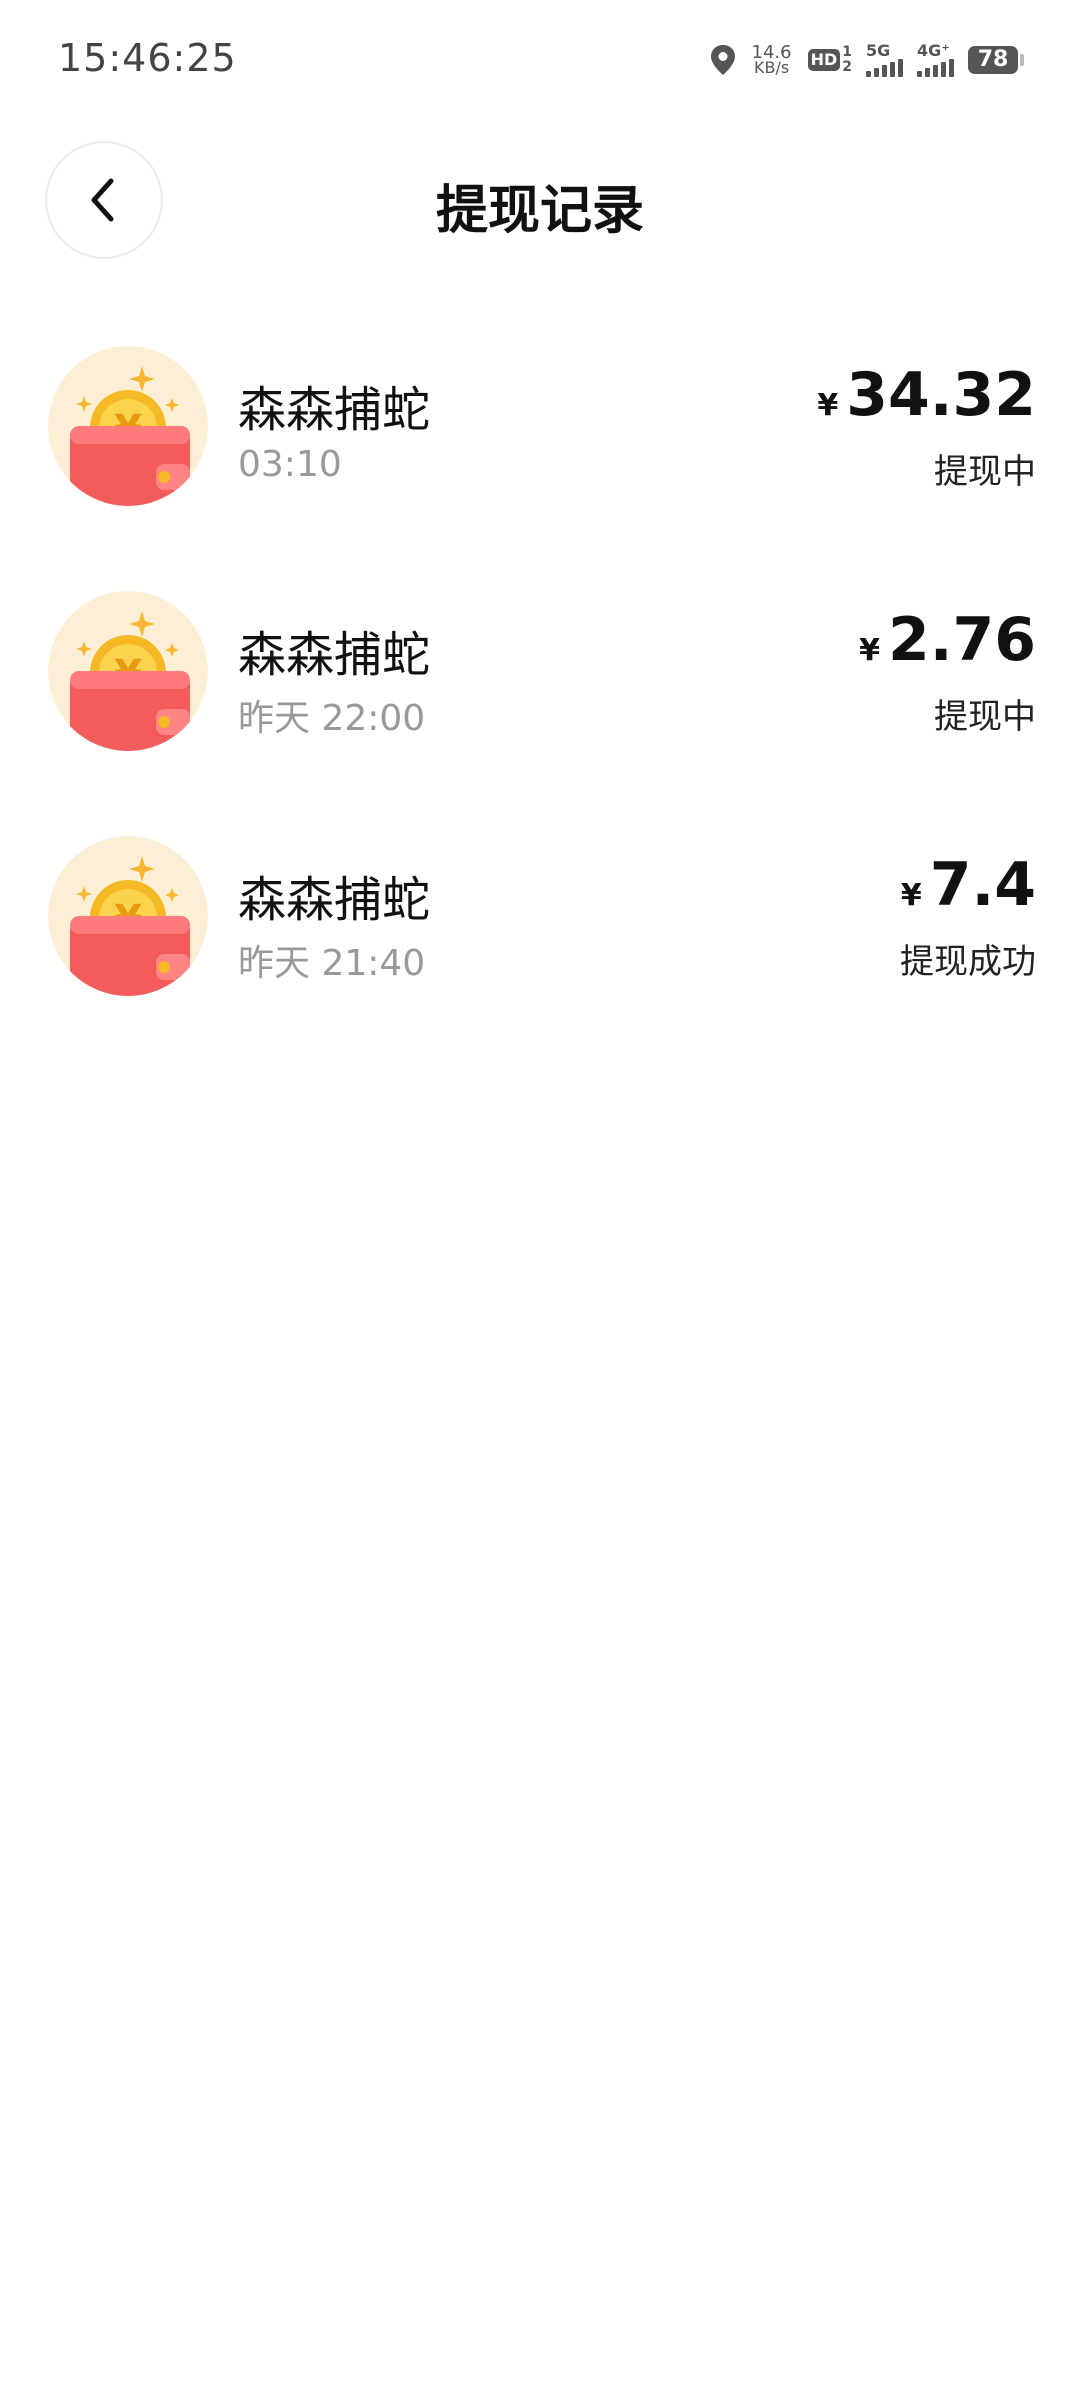 This screenshot has width=1080, height=2400. What do you see at coordinates (1022, 60) in the screenshot?
I see `battery-nub` at bounding box center [1022, 60].